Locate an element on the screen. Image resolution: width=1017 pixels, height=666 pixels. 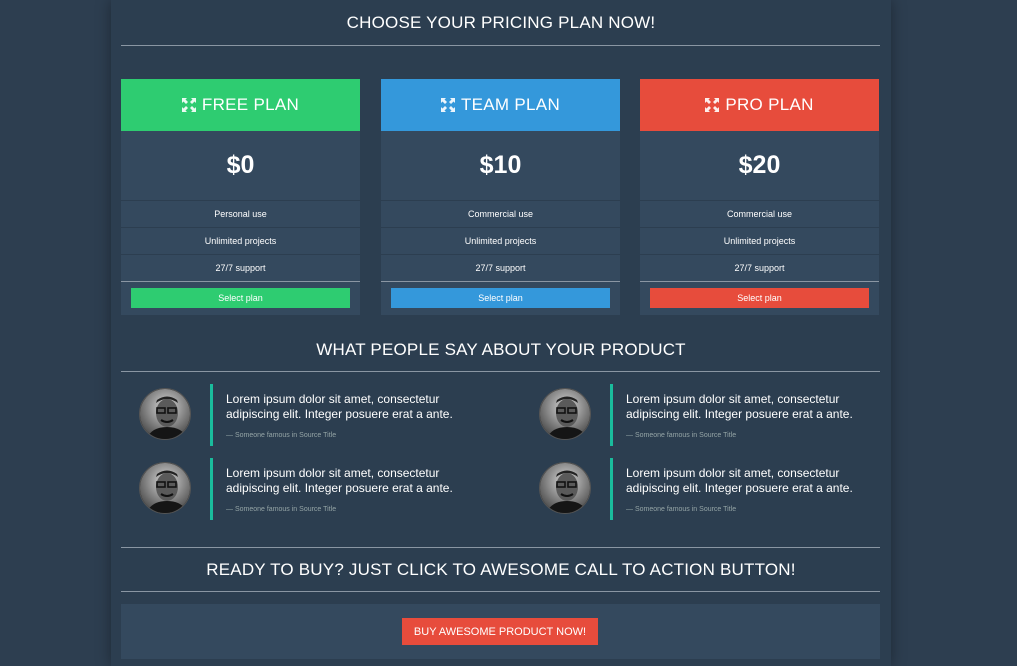
pricing-title: CHOOSE YOUR PRICING PLAN NOW! is located at coordinates (501, 22).